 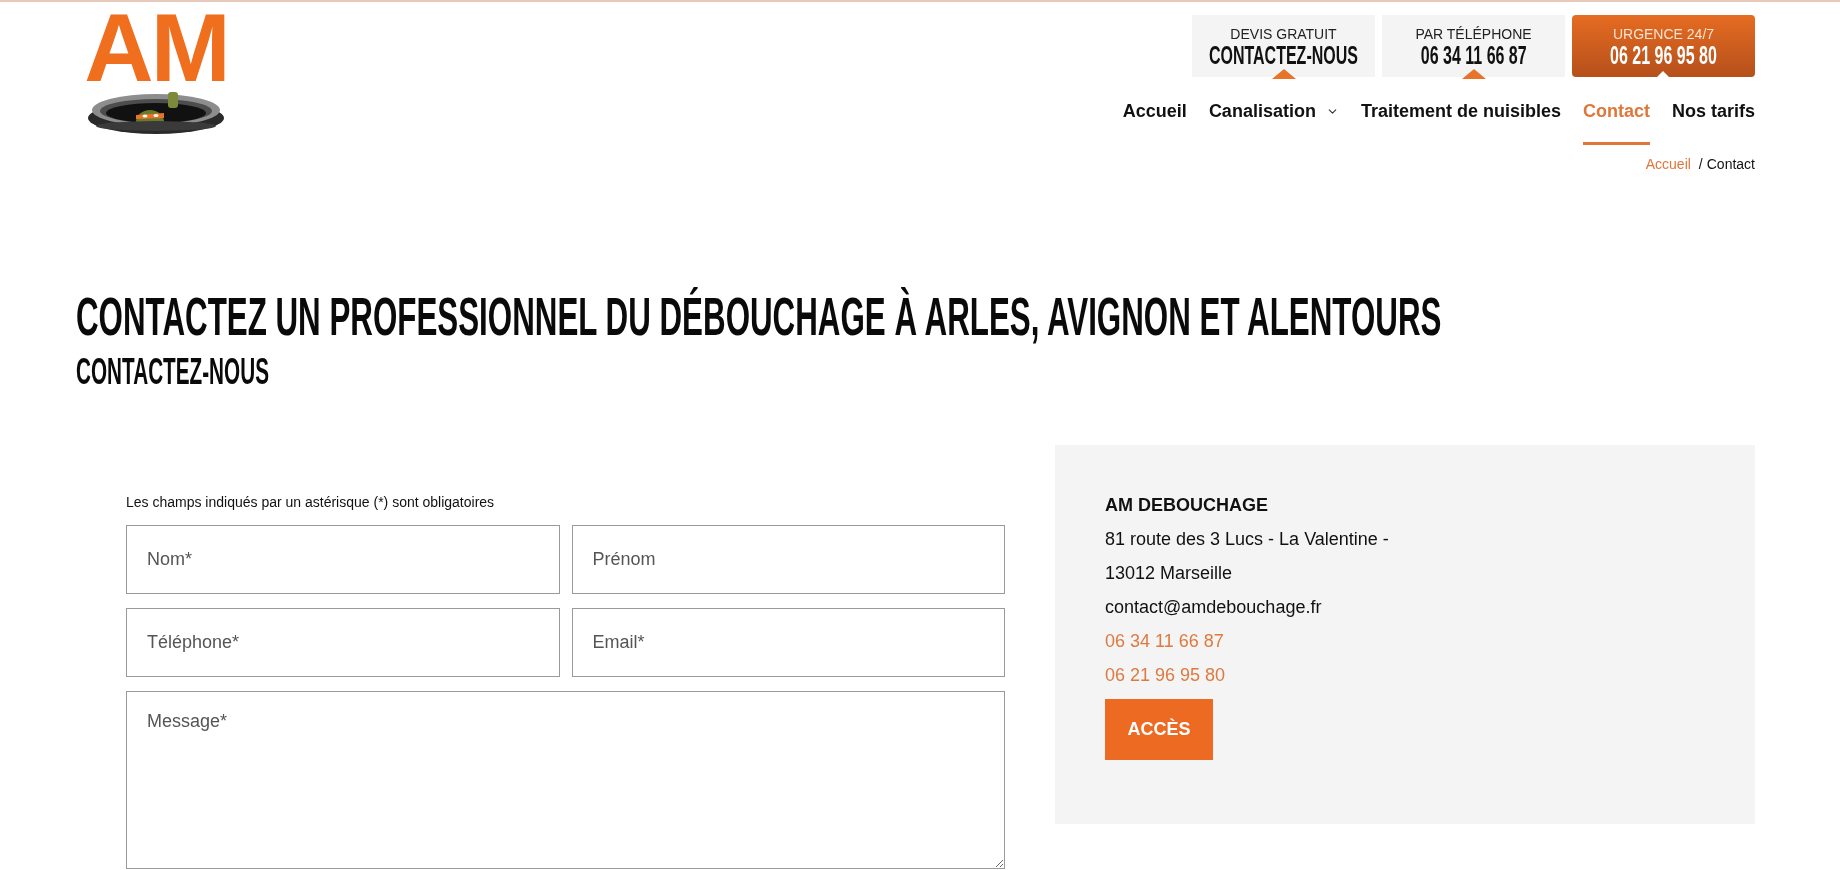 I want to click on nav-link: Accueil, so click(x=1154, y=122).